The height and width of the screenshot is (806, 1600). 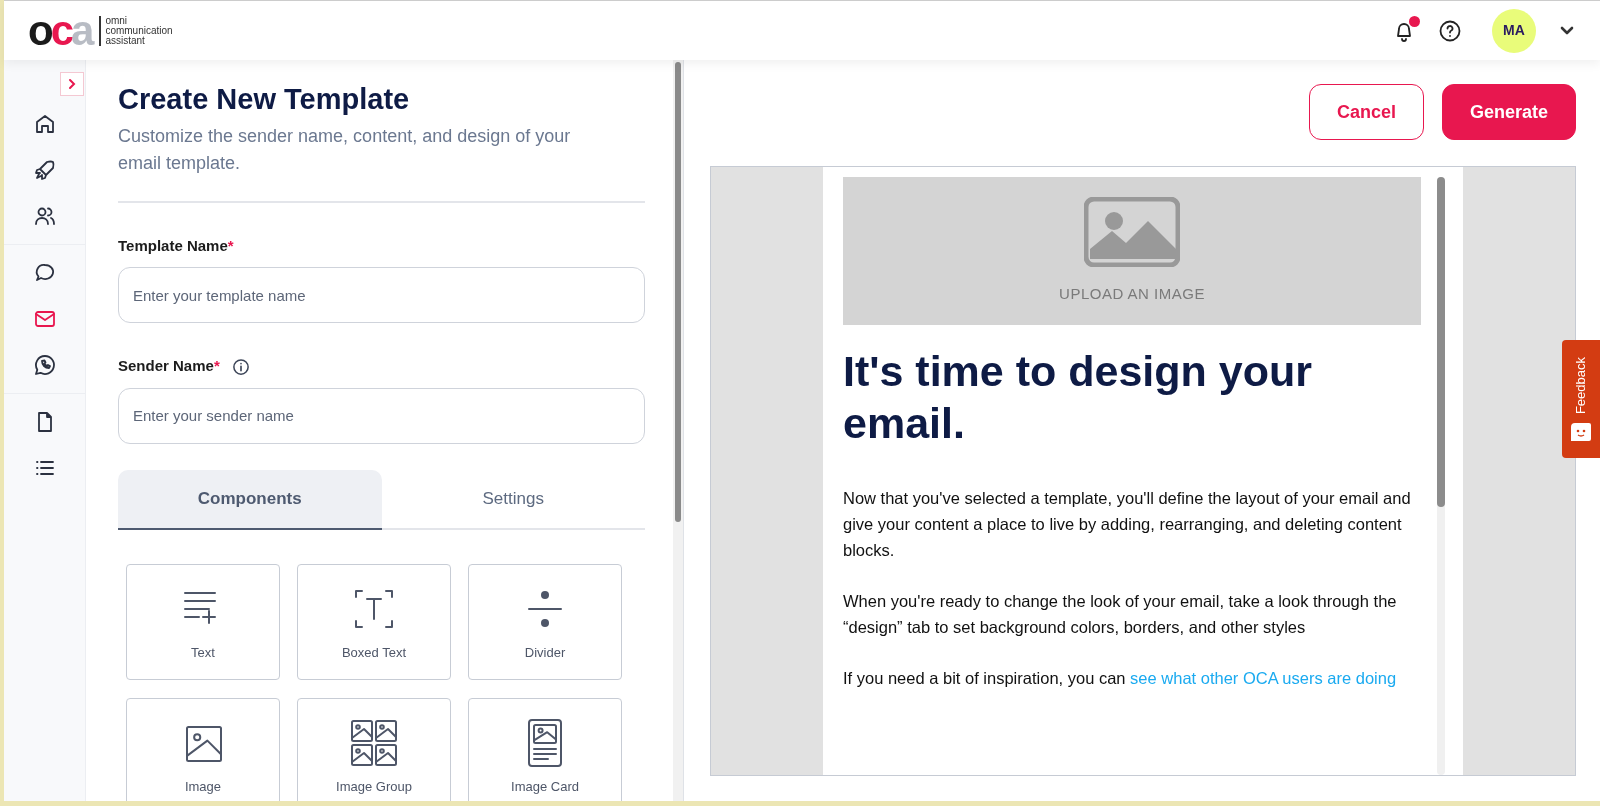 What do you see at coordinates (381, 295) in the screenshot?
I see `input-field: Enter your template name` at bounding box center [381, 295].